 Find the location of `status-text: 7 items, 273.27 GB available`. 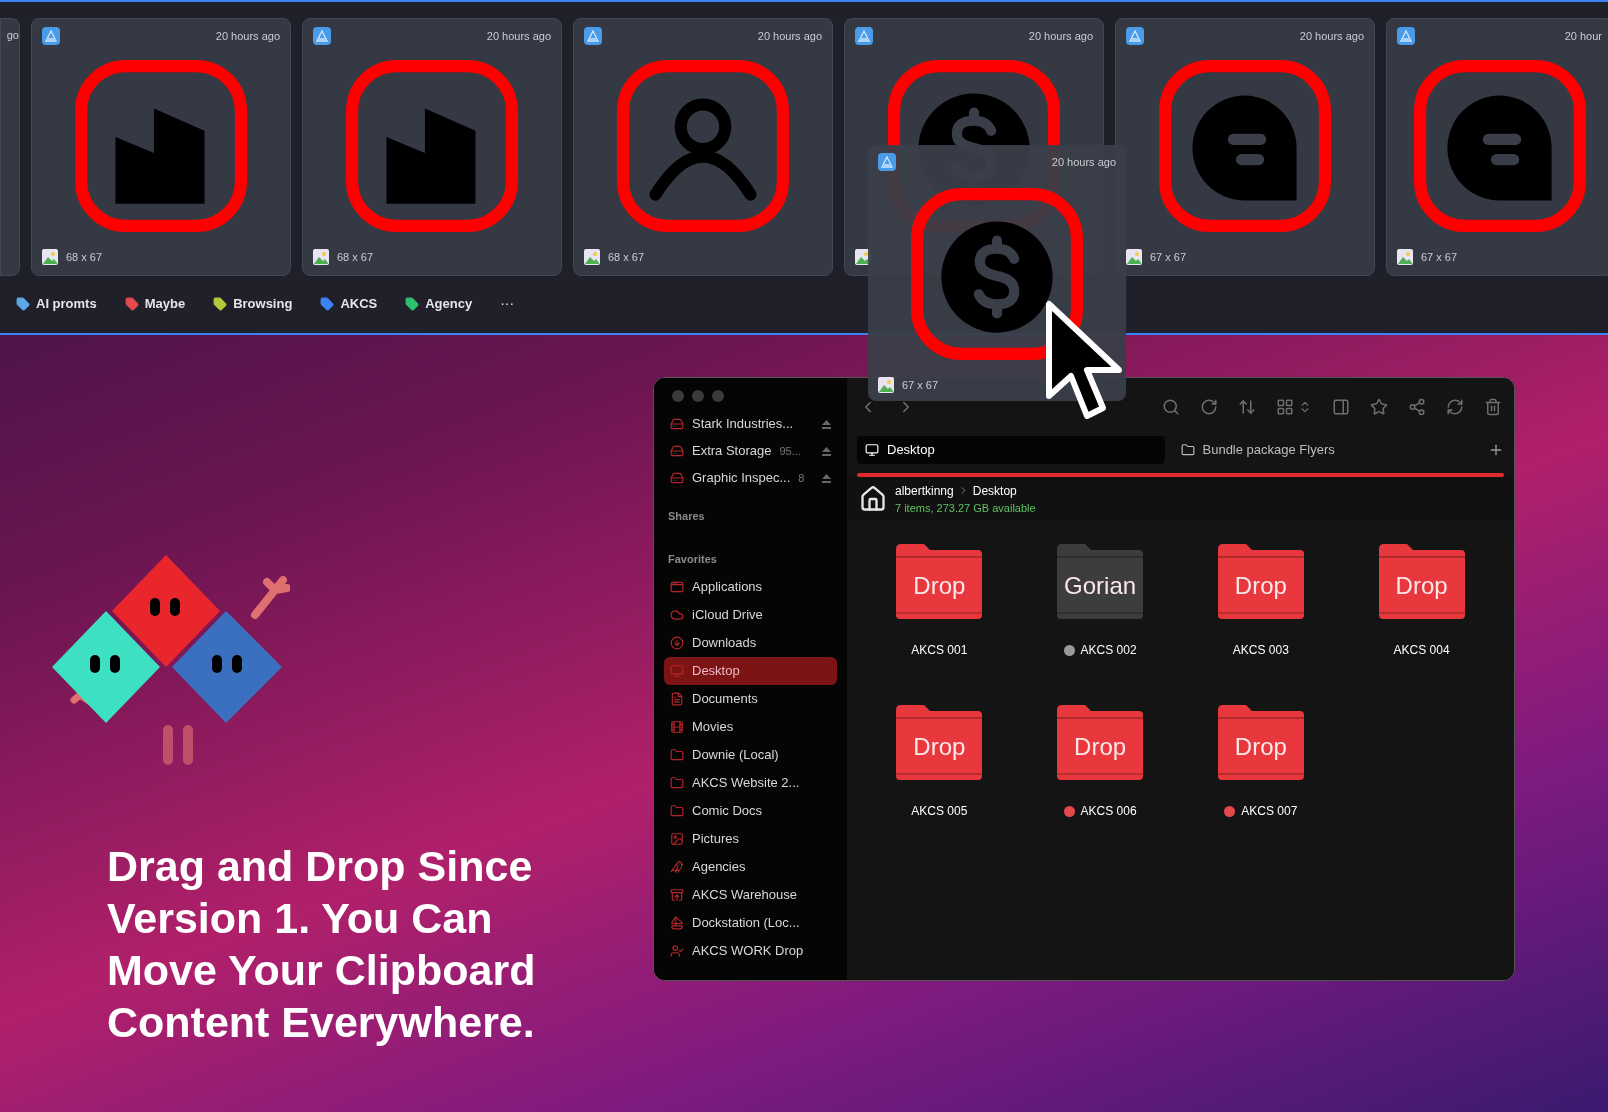

status-text: 7 items, 273.27 GB available is located at coordinates (965, 508).